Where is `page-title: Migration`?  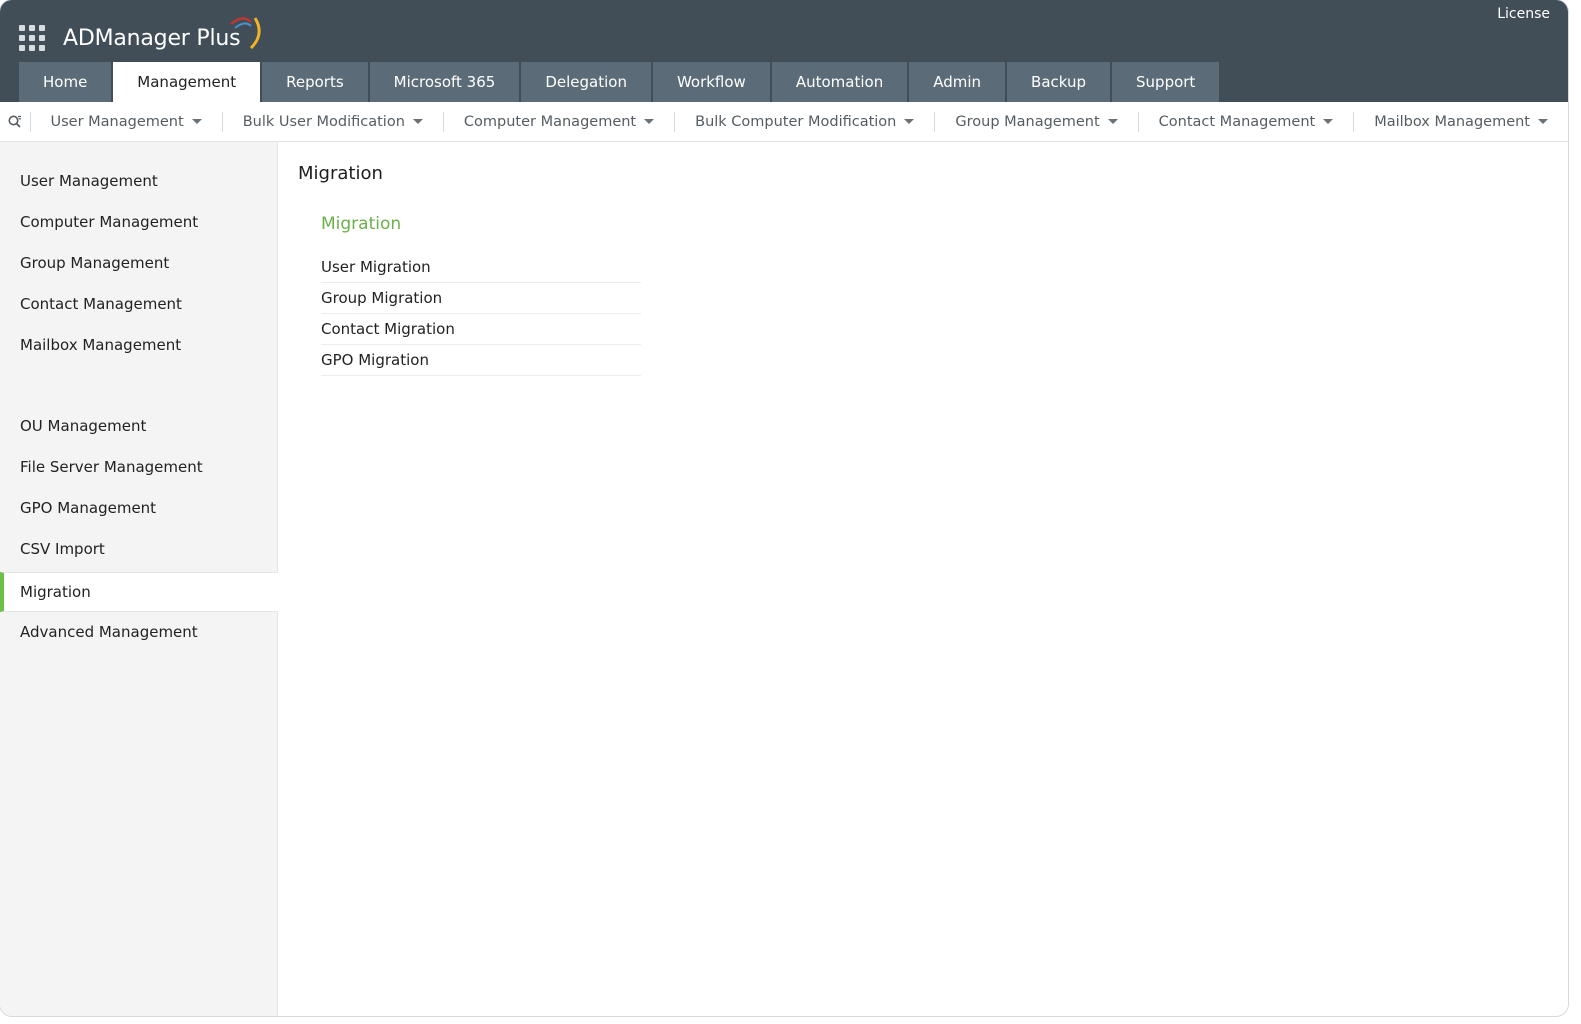
page-title: Migration is located at coordinates (340, 173).